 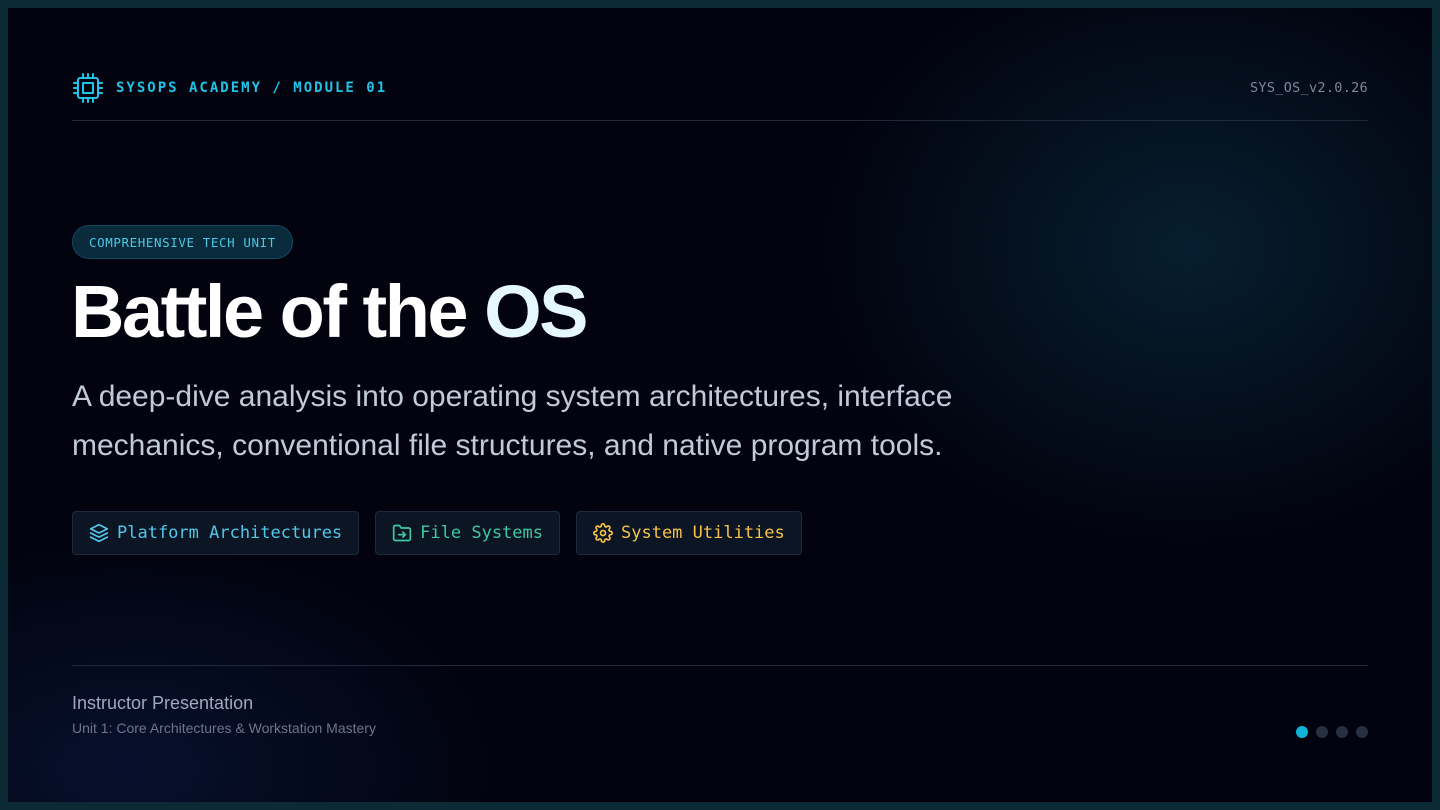 I want to click on layers-icon, so click(x=99, y=533).